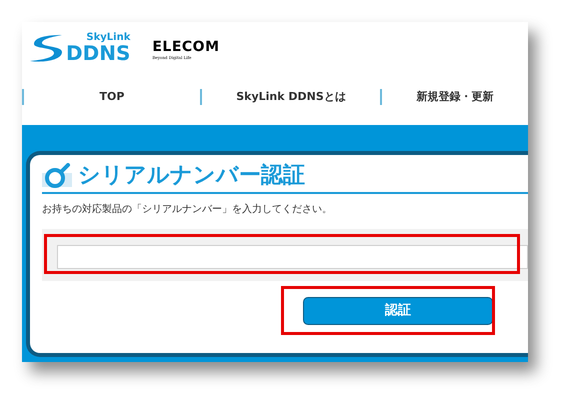 This screenshot has height=406, width=570. Describe the element at coordinates (108, 38) in the screenshot. I see `logo-subtitle: SkyLink` at that location.